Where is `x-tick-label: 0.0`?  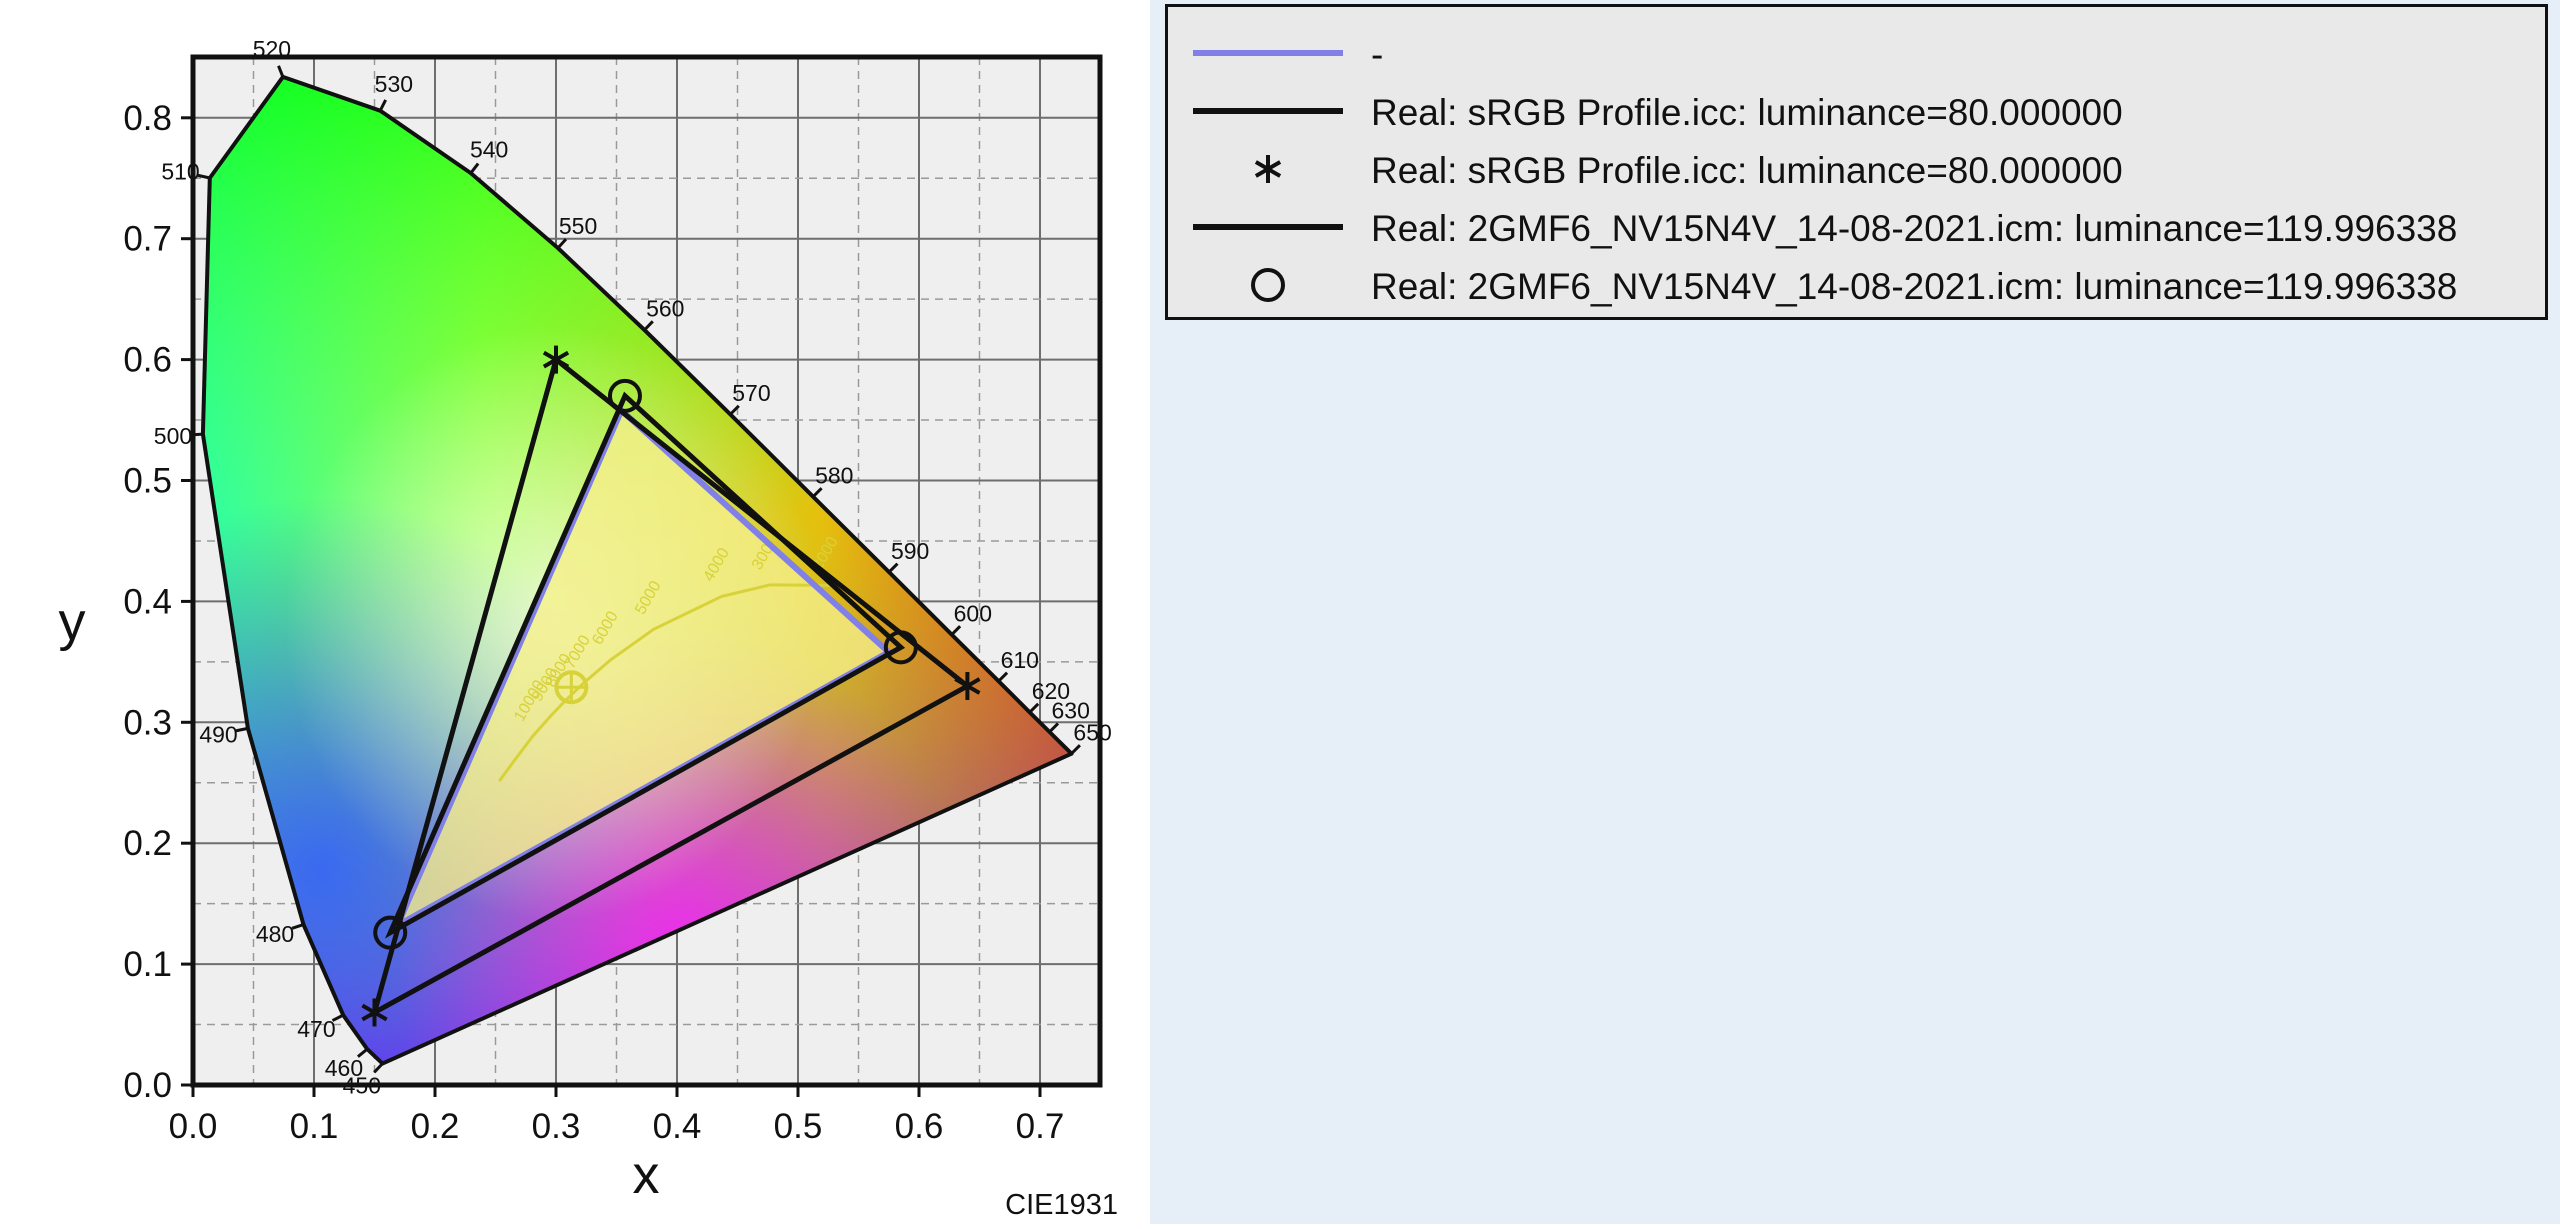 x-tick-label: 0.0 is located at coordinates (193, 1126).